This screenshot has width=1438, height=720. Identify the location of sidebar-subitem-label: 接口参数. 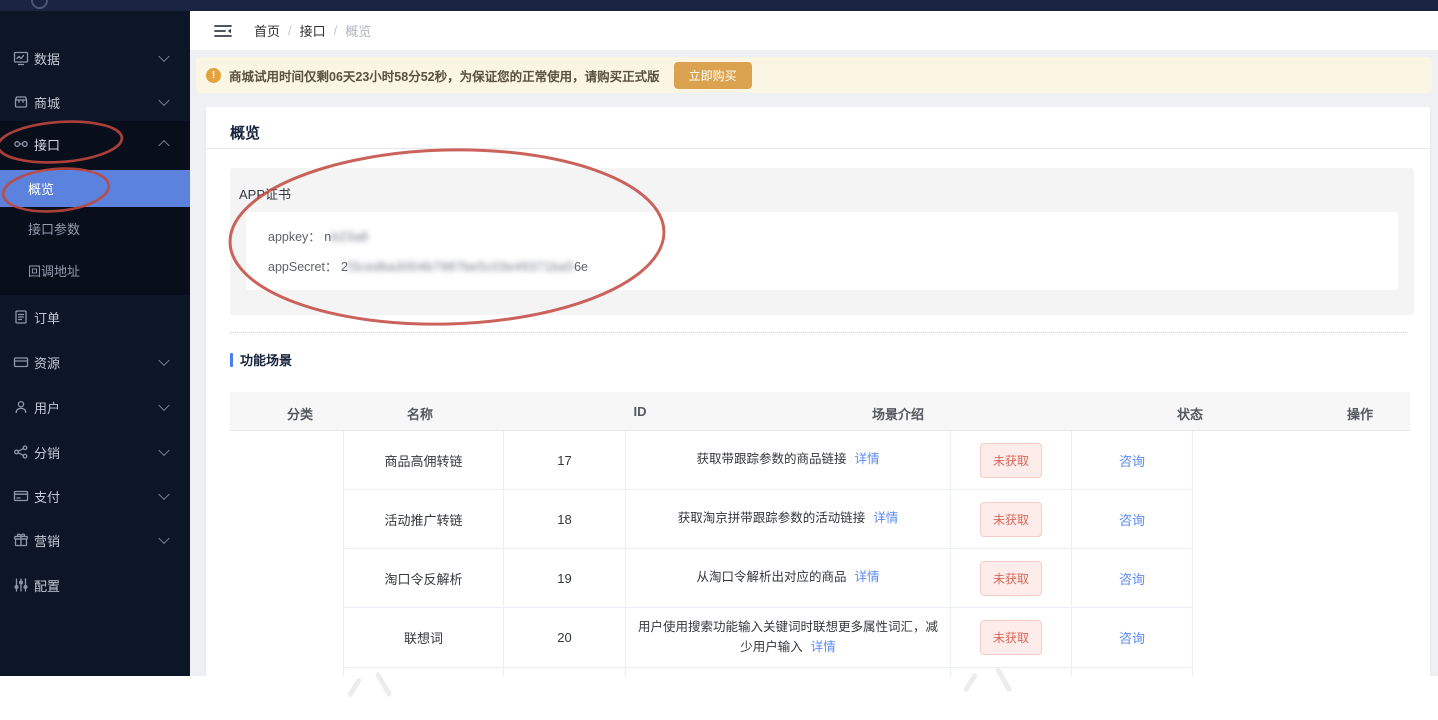
(54, 229).